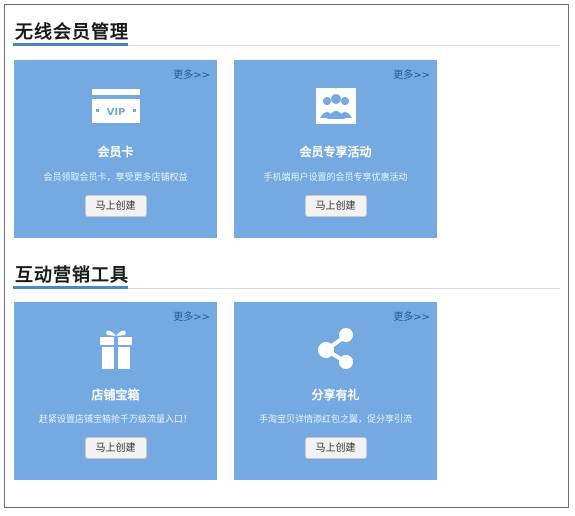 The image size is (575, 516). What do you see at coordinates (115, 178) in the screenshot?
I see `card-description: 会员领取会员卡，享受更多店铺权益` at bounding box center [115, 178].